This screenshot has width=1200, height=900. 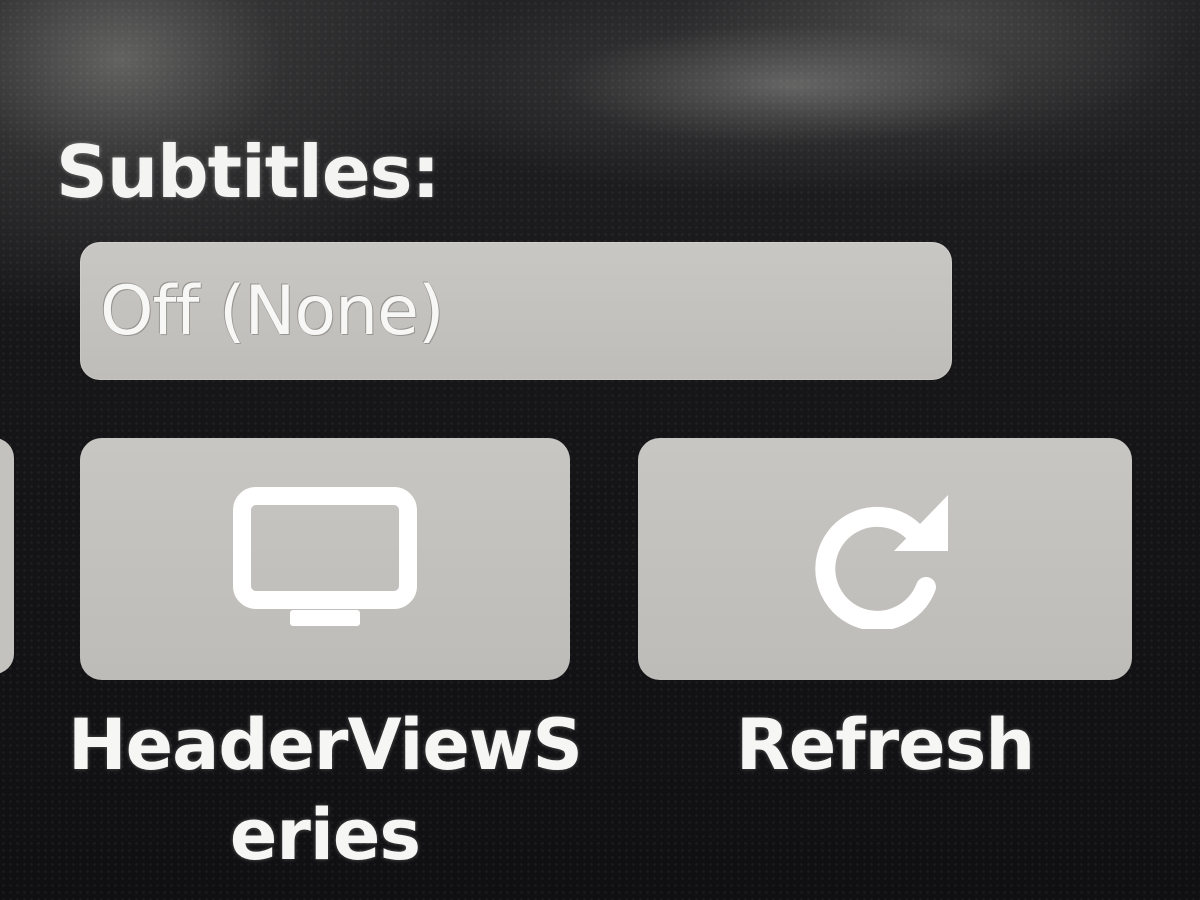 What do you see at coordinates (885, 745) in the screenshot?
I see `refresh-label: Refresh` at bounding box center [885, 745].